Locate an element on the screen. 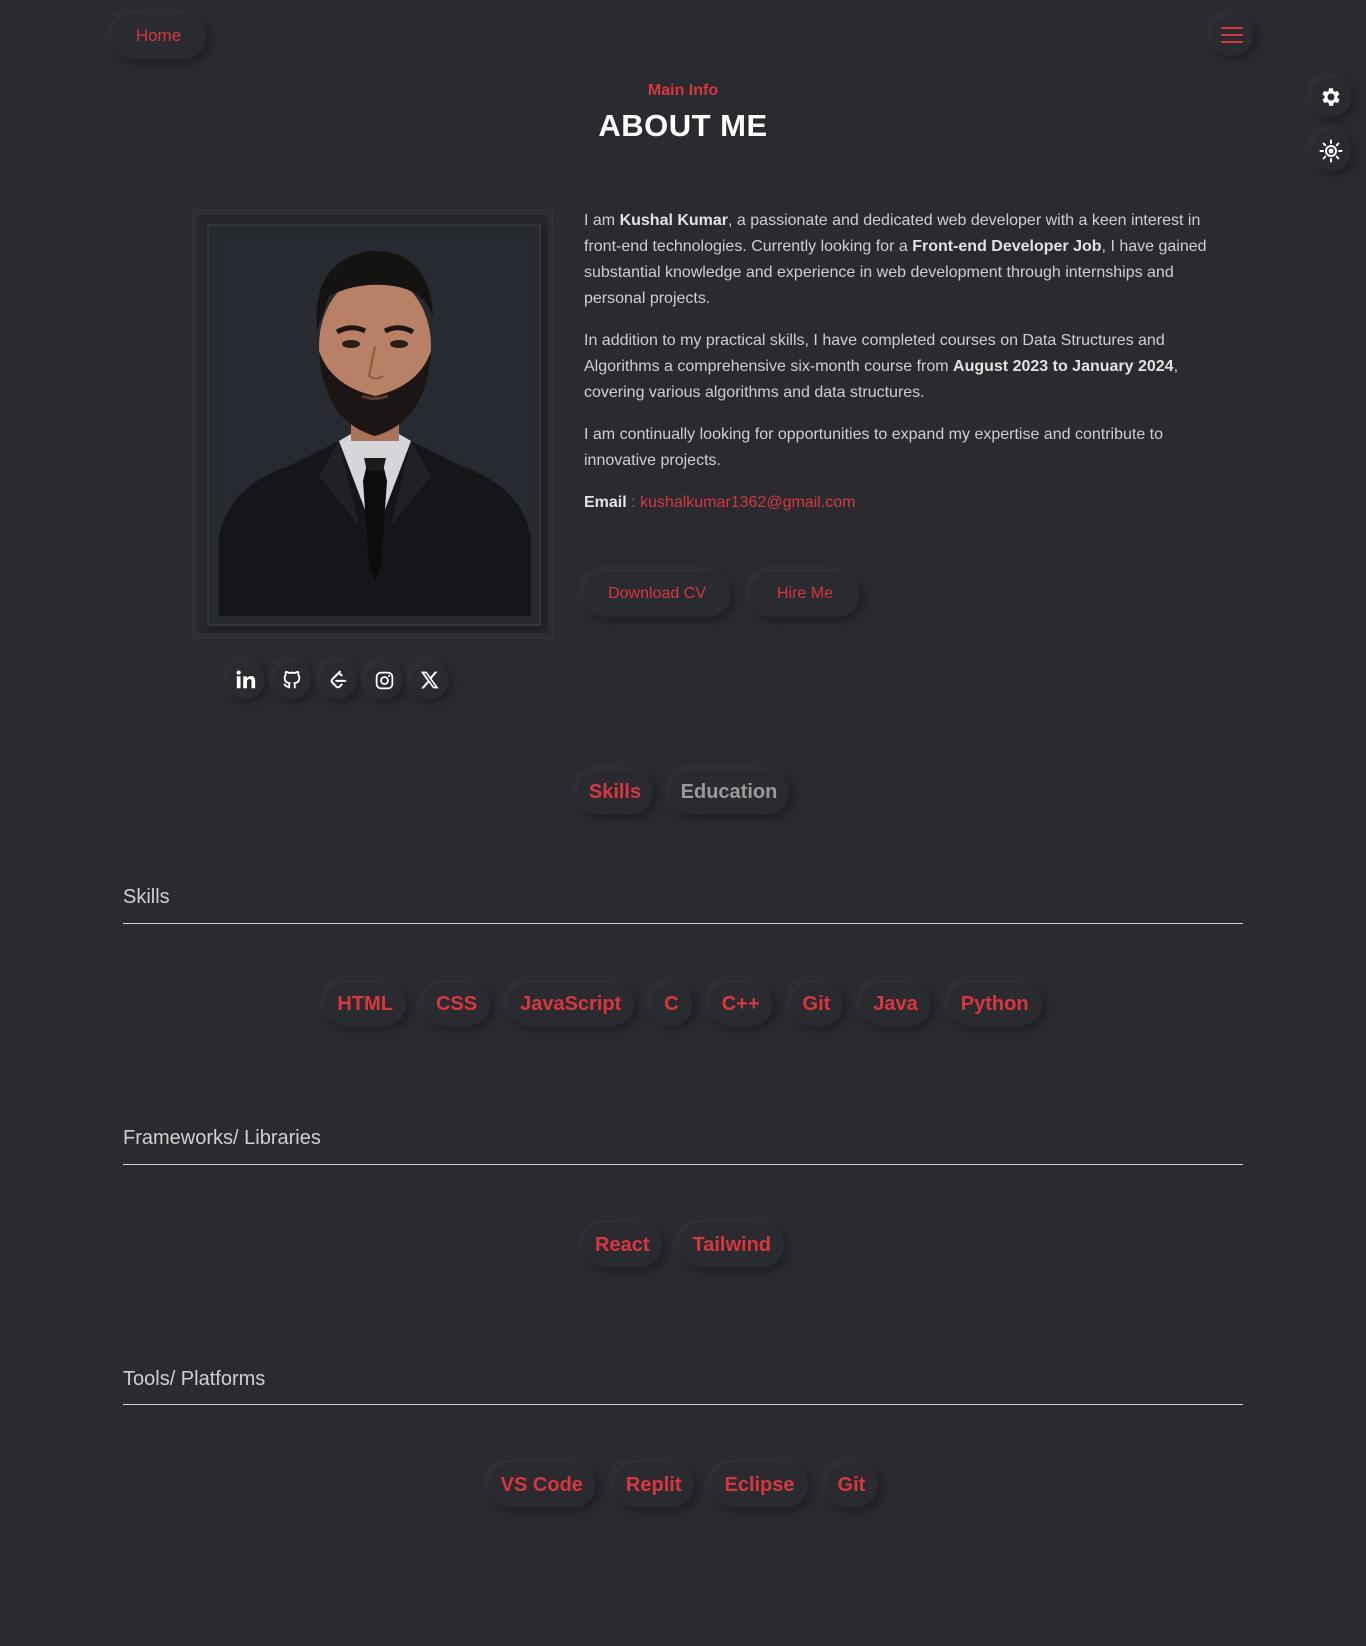  email-line: Email : kushalkumar1362@gmail.com is located at coordinates (720, 502).